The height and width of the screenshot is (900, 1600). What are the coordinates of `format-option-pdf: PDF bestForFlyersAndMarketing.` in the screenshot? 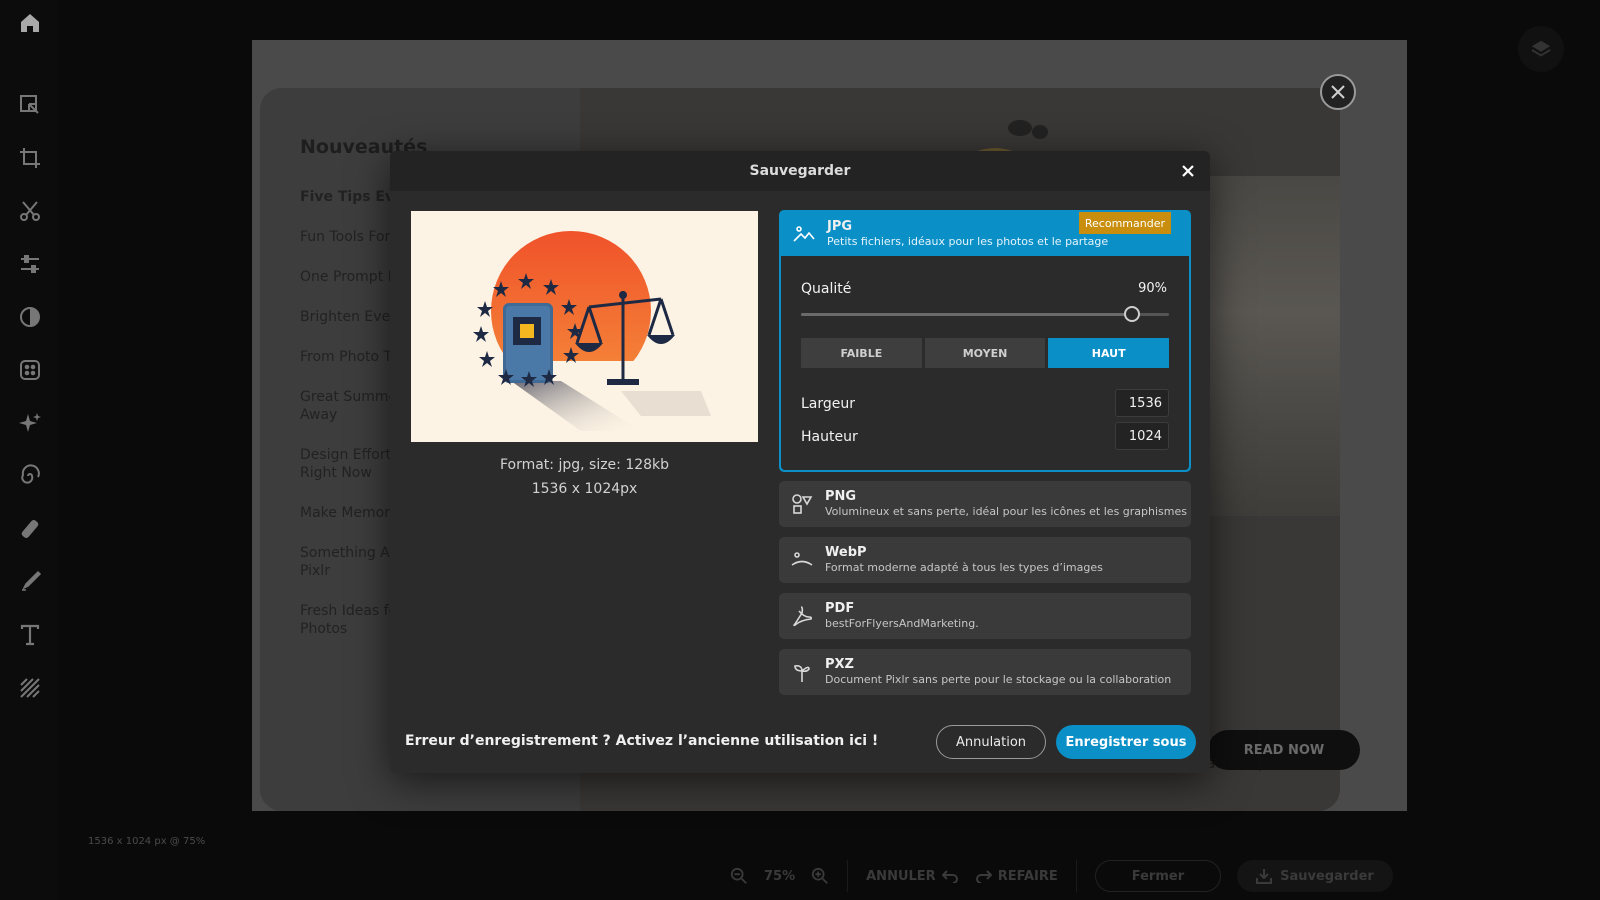 It's located at (985, 616).